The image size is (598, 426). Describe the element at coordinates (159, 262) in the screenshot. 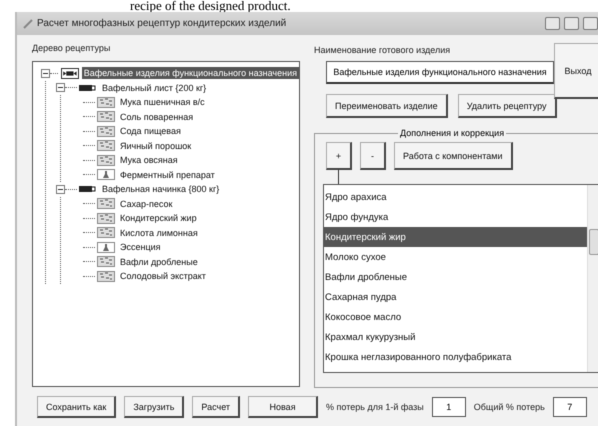

I see `tree-item: Вафли дробленые` at that location.